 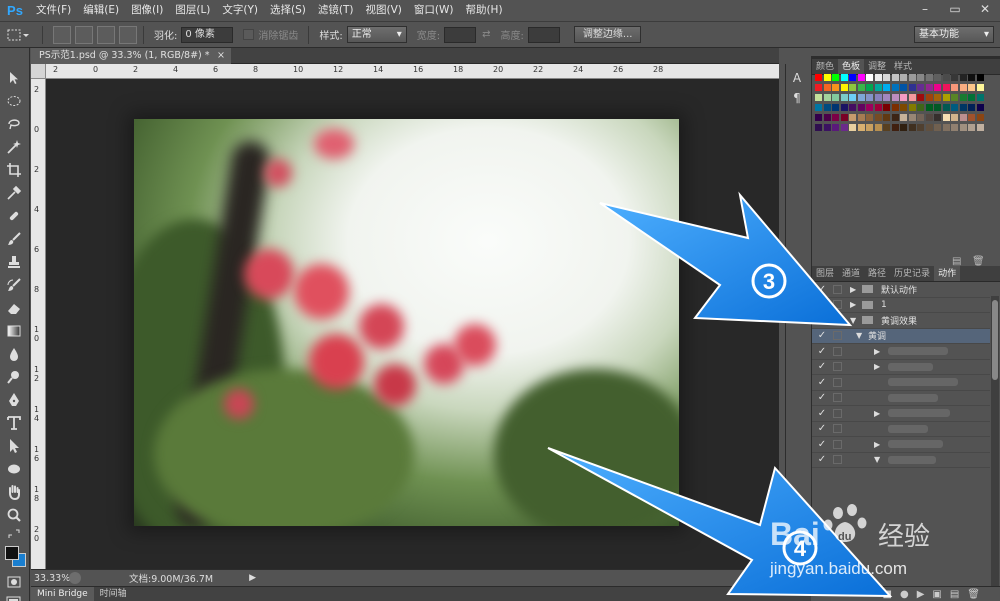 I want to click on pen-tool-icon, so click(x=14, y=399).